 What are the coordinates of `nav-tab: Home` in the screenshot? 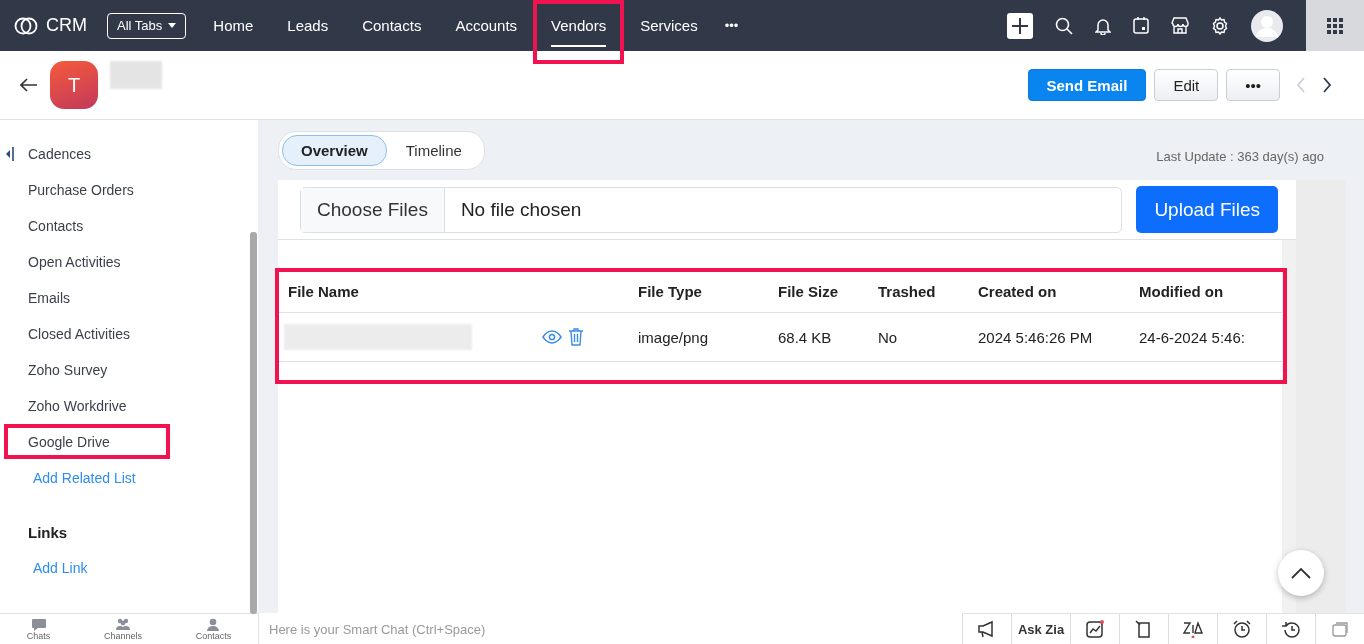 It's located at (233, 25).